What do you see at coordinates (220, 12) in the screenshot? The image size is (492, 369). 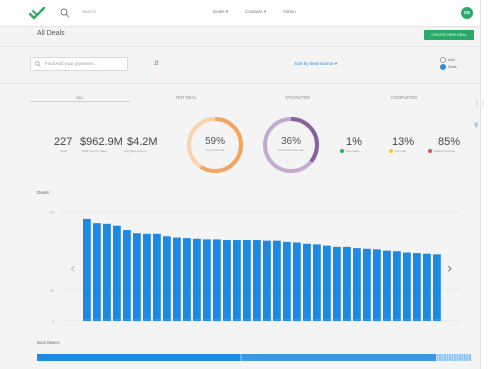 I see `nav-deals-menu: Deals ▾` at bounding box center [220, 12].